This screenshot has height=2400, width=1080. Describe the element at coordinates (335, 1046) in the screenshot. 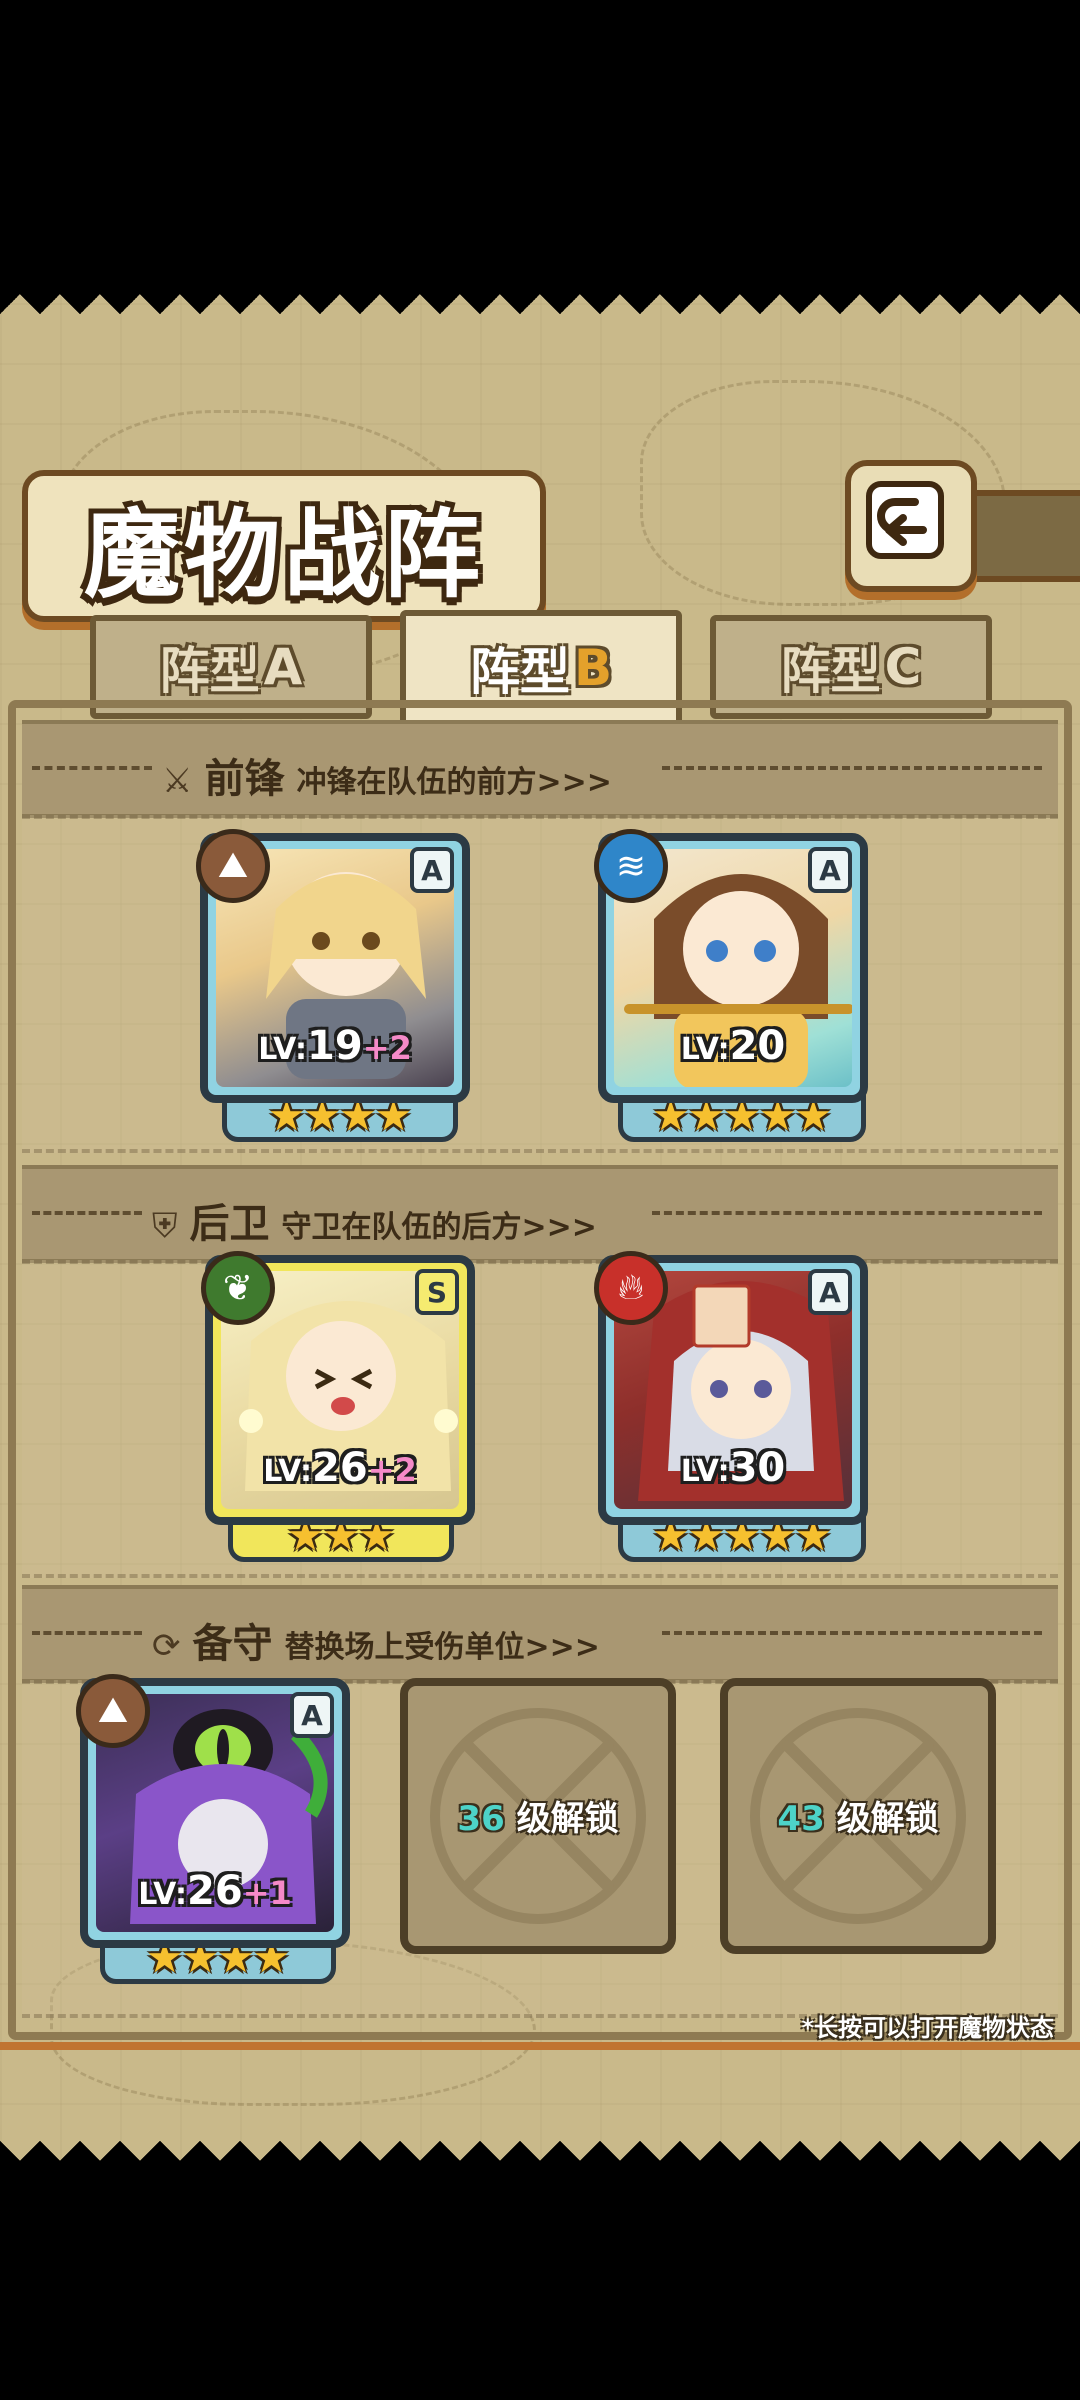

I see `level-label: LV:19+2` at that location.